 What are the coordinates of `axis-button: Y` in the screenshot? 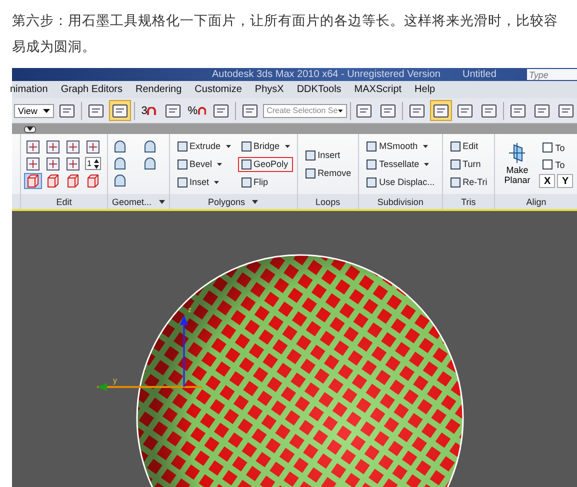 It's located at (565, 181).